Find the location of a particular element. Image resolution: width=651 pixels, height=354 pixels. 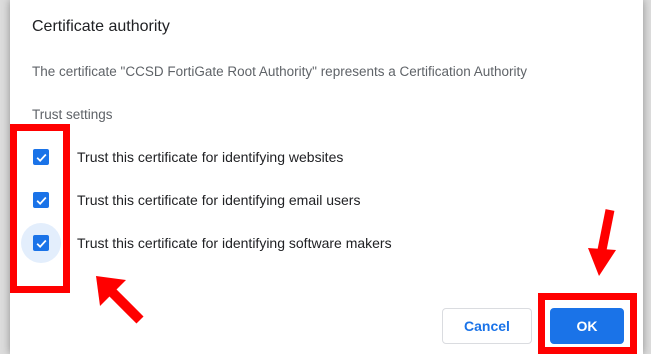

checkbox-websites is located at coordinates (41, 157).